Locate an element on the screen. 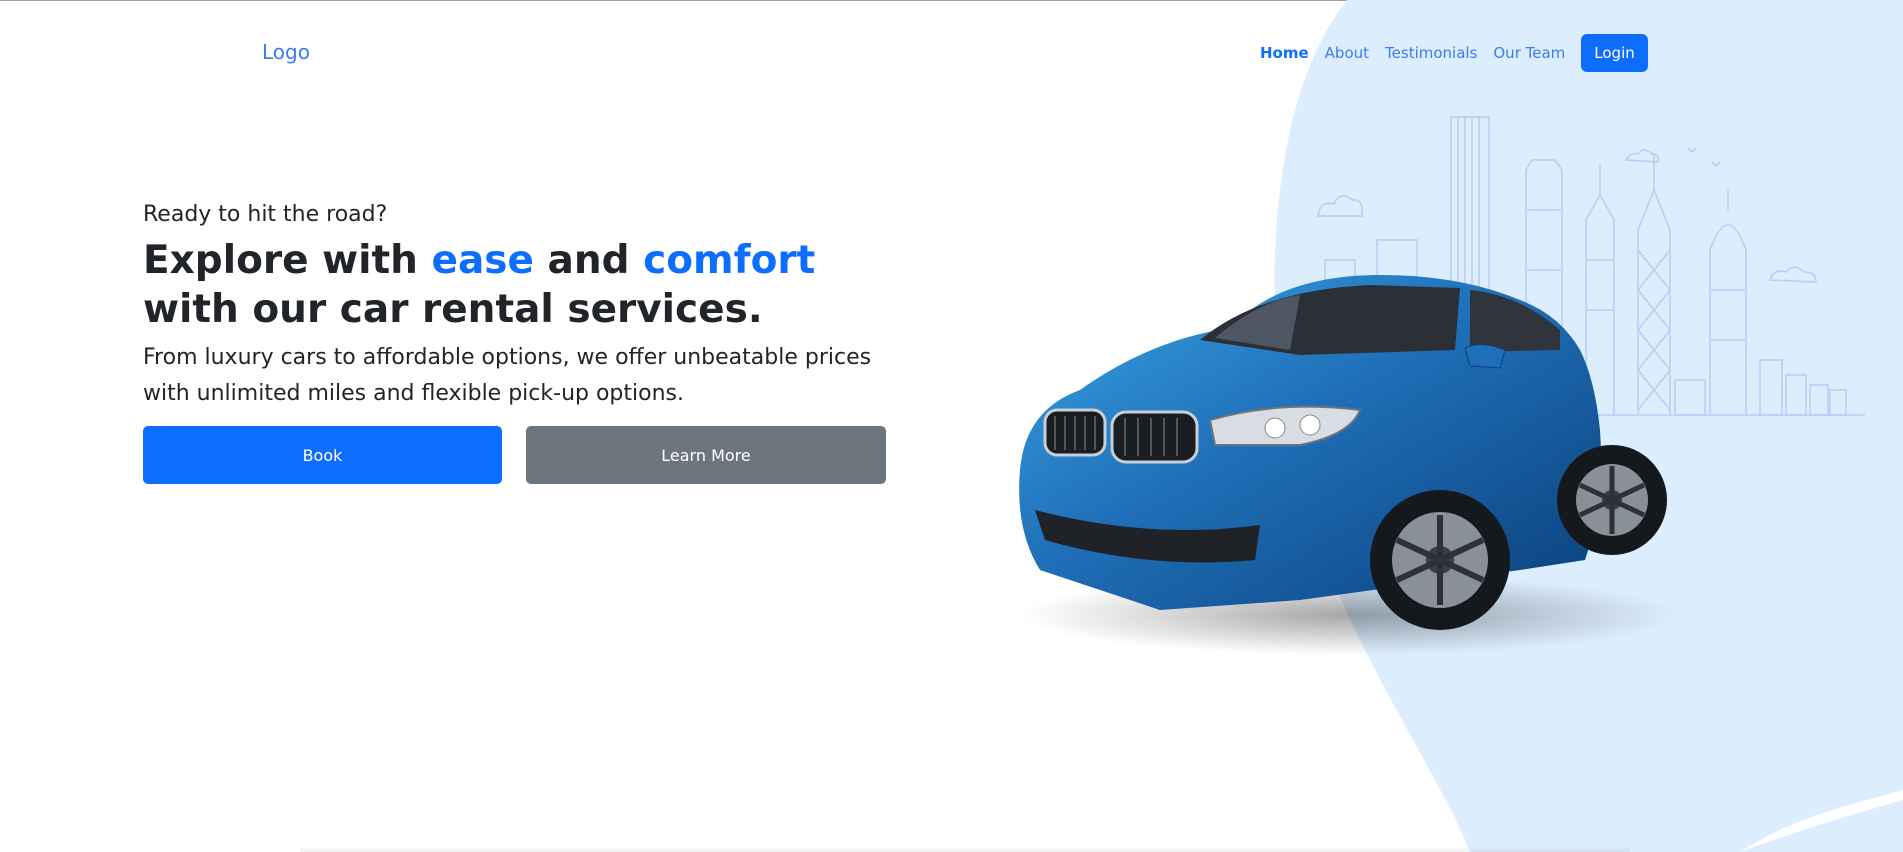  nav-links: Home About Testimonials Our Team Login is located at coordinates (1454, 53).